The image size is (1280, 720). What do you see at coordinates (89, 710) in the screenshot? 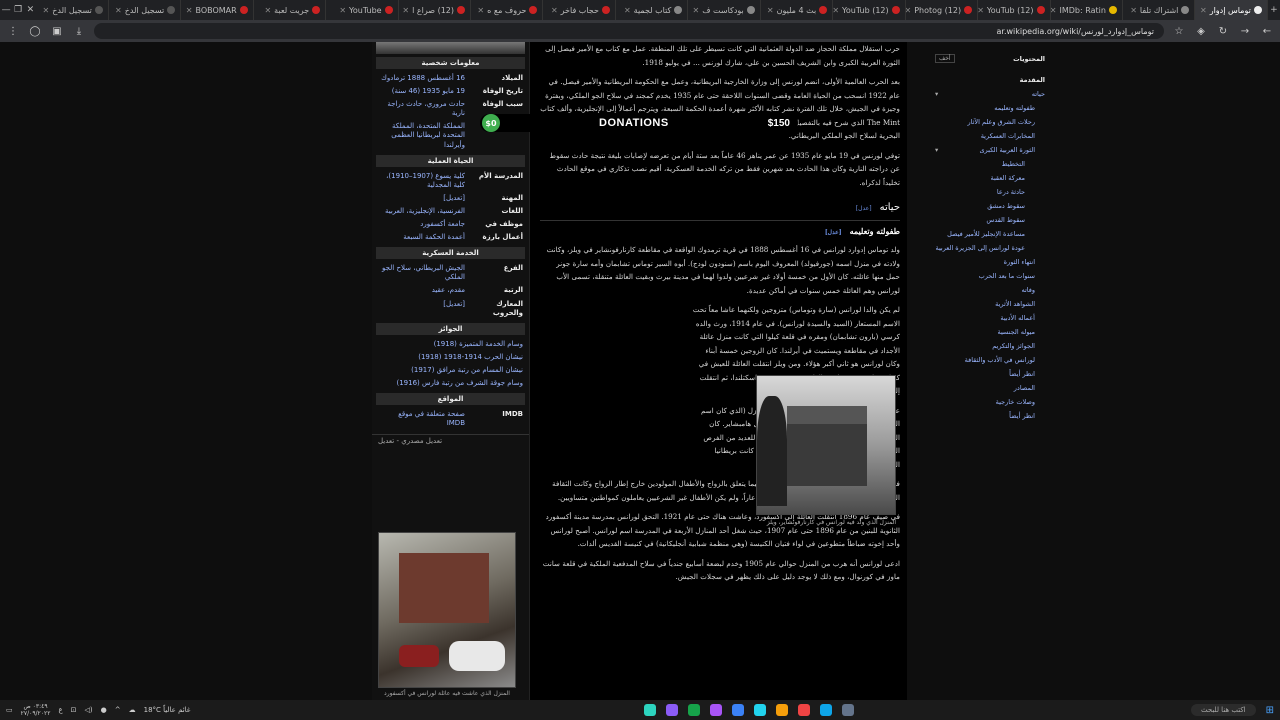
I see `volume-icon: ◁)` at bounding box center [89, 710].